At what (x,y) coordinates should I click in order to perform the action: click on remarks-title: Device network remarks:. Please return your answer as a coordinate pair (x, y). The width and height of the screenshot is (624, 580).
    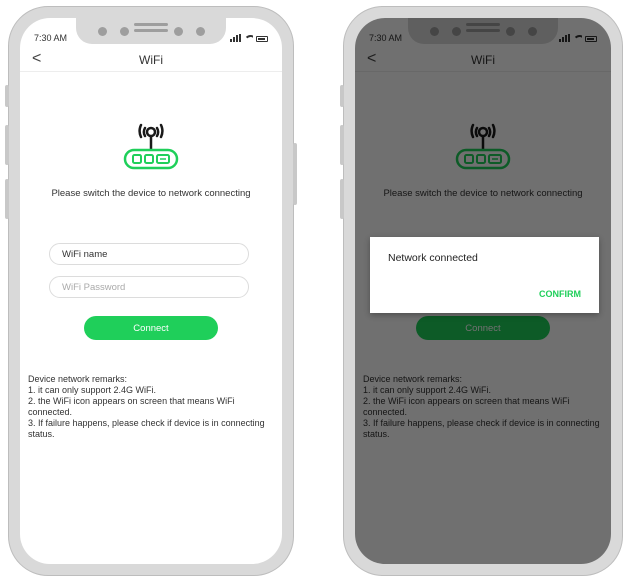
    Looking at the image, I should click on (78, 379).